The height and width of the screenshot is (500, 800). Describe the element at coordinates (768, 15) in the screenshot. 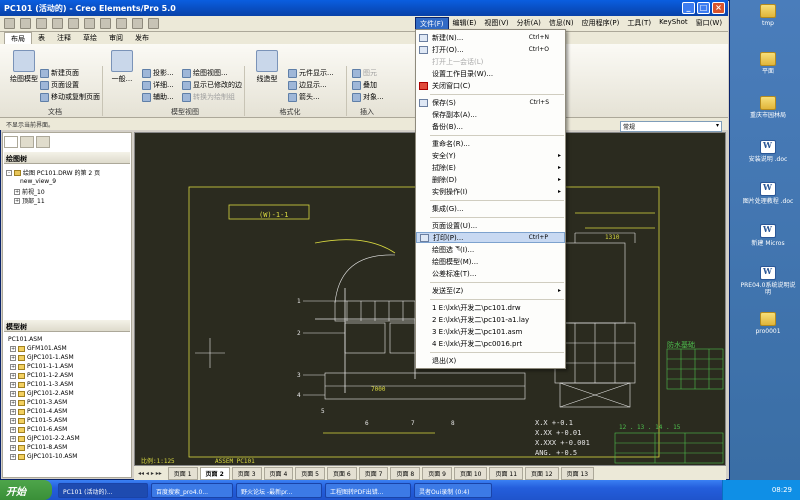

I see `desktop-icon-tmp: tmp` at that location.